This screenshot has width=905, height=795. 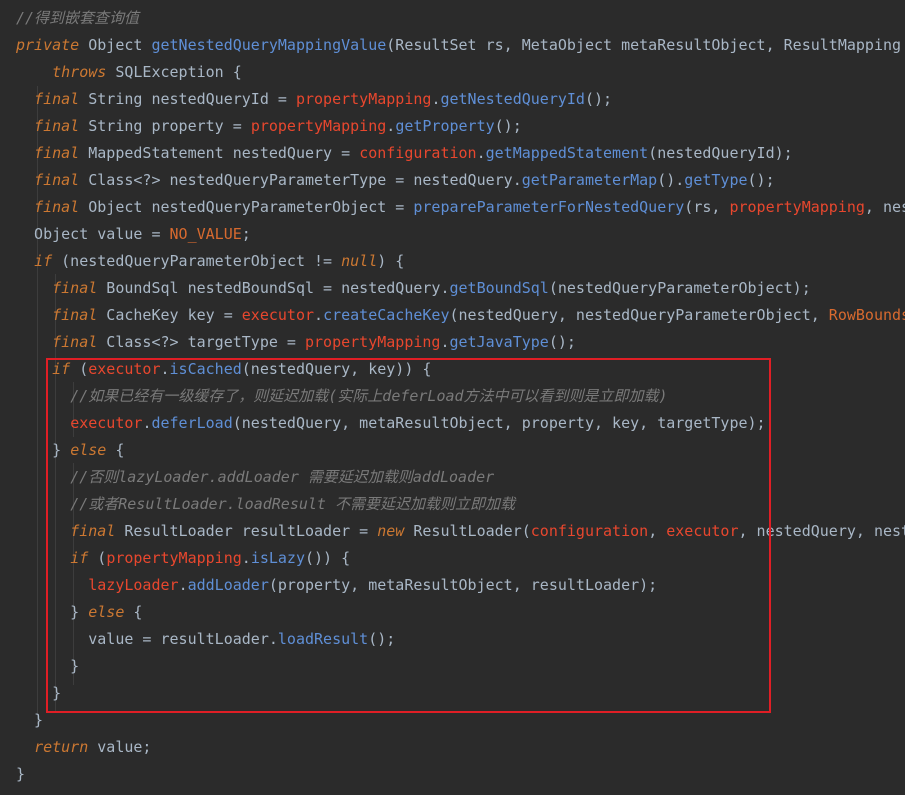 What do you see at coordinates (386, 315) in the screenshot?
I see `code-token: createCacheKey` at bounding box center [386, 315].